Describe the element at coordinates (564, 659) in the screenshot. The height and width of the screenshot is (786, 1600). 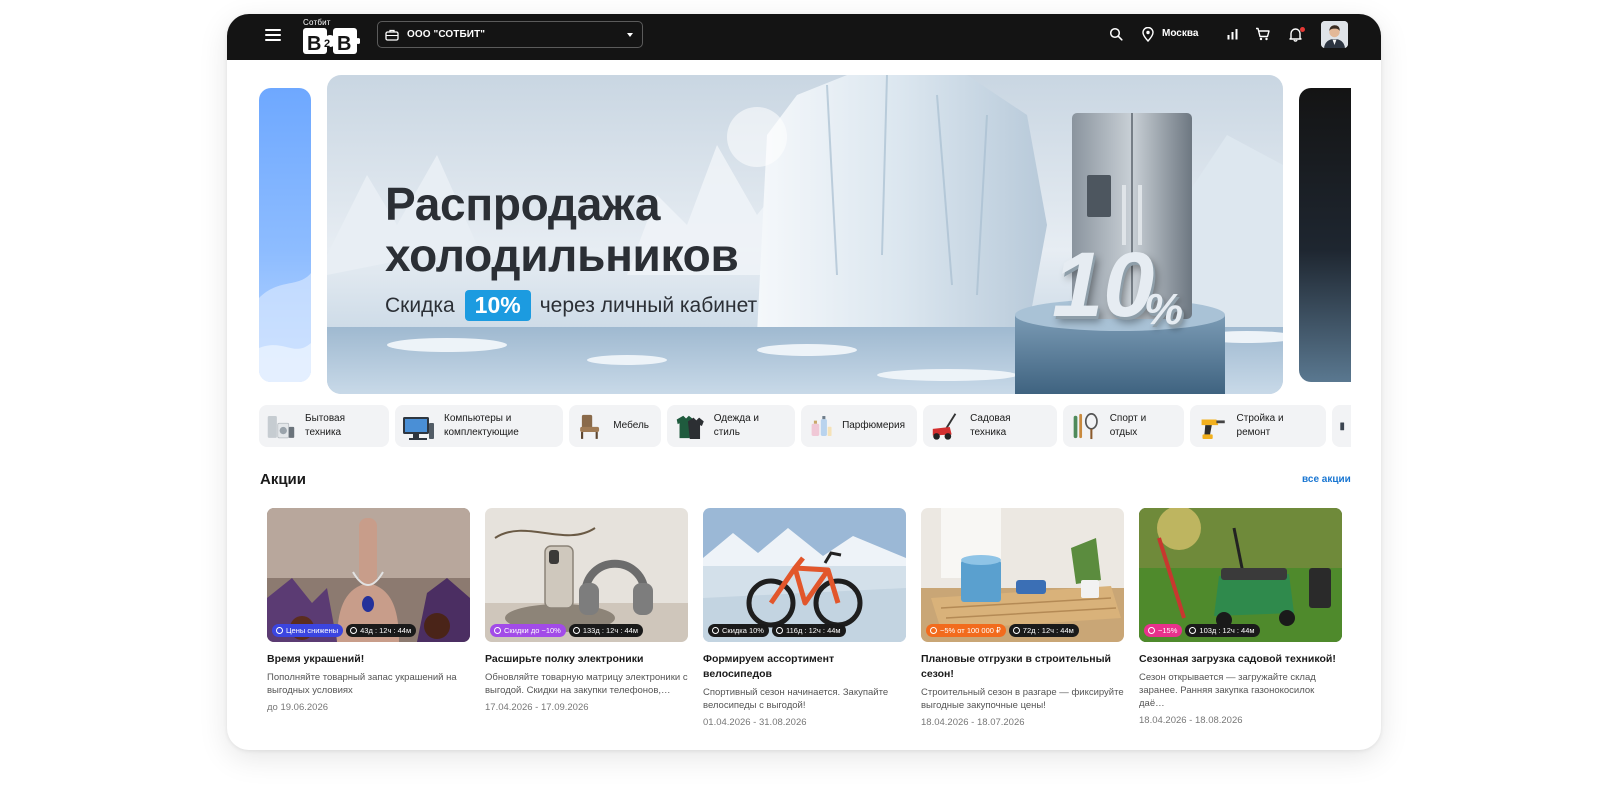
I see `promo-title: Расширьте полку электроники` at that location.